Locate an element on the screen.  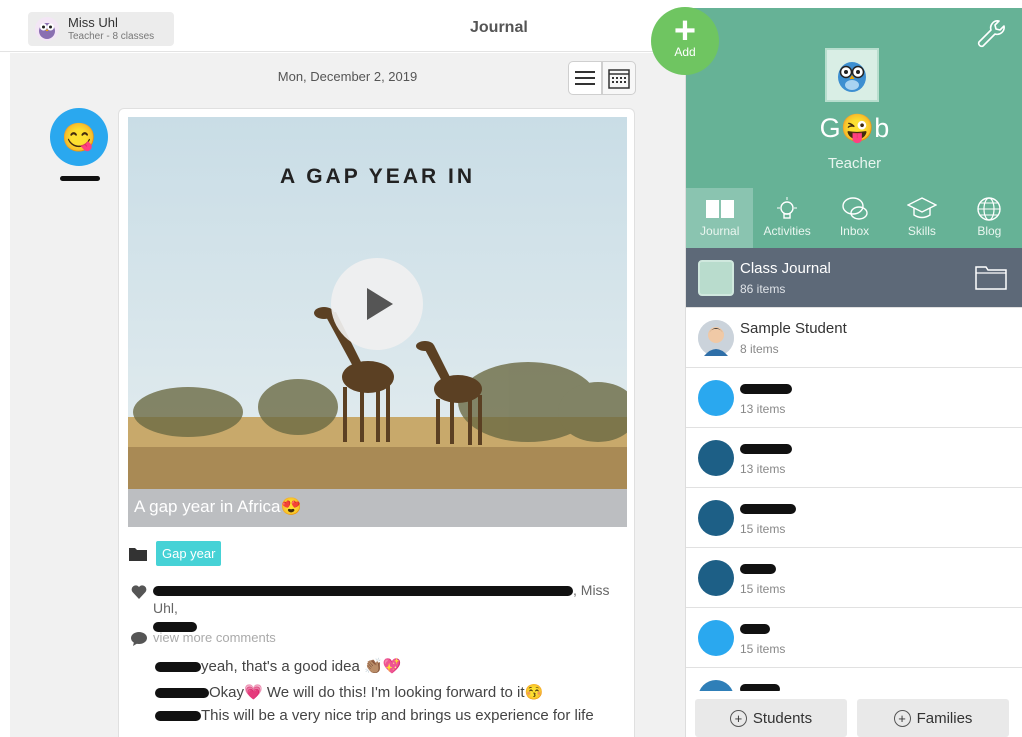
class-name: G😜b is located at coordinates (854, 128).